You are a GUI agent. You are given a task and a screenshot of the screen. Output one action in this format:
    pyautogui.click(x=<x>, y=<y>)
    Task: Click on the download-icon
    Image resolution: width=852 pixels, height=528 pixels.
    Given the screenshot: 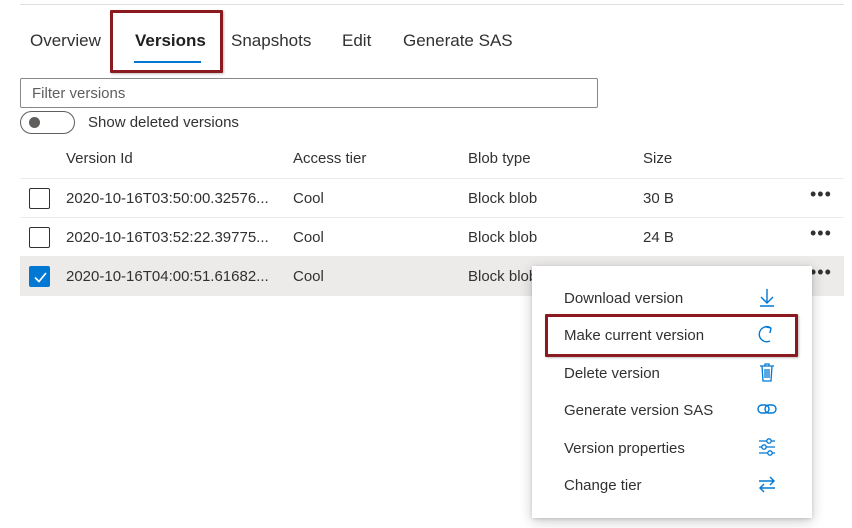 What is the action you would take?
    pyautogui.click(x=767, y=298)
    